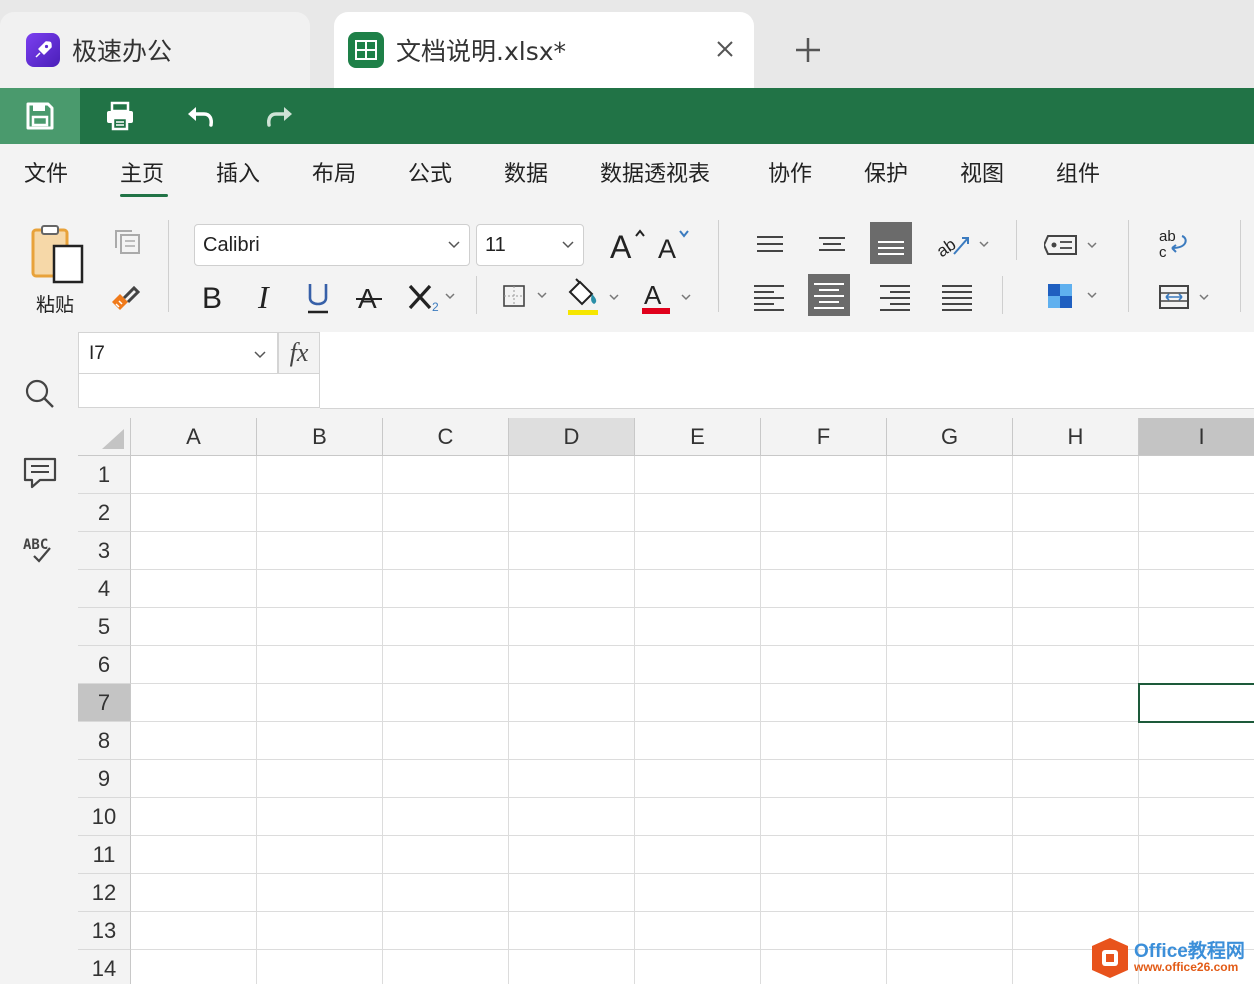 Image resolution: width=1254 pixels, height=984 pixels. What do you see at coordinates (332, 245) in the screenshot?
I see `font-family-select: Calibri` at bounding box center [332, 245].